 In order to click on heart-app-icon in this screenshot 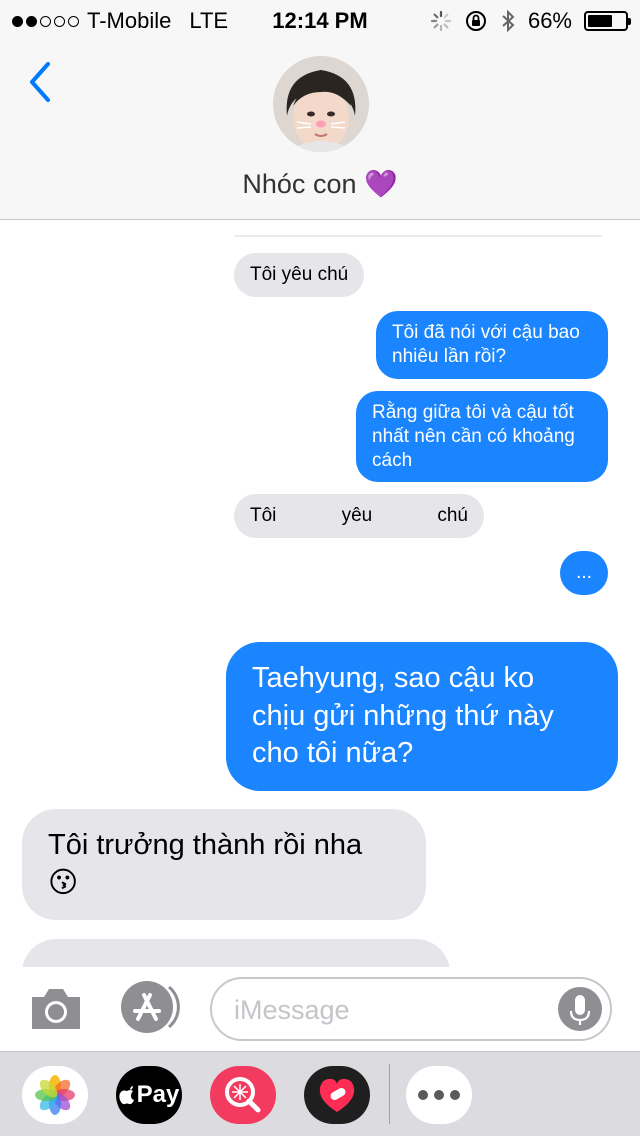, I will do `click(337, 1095)`.